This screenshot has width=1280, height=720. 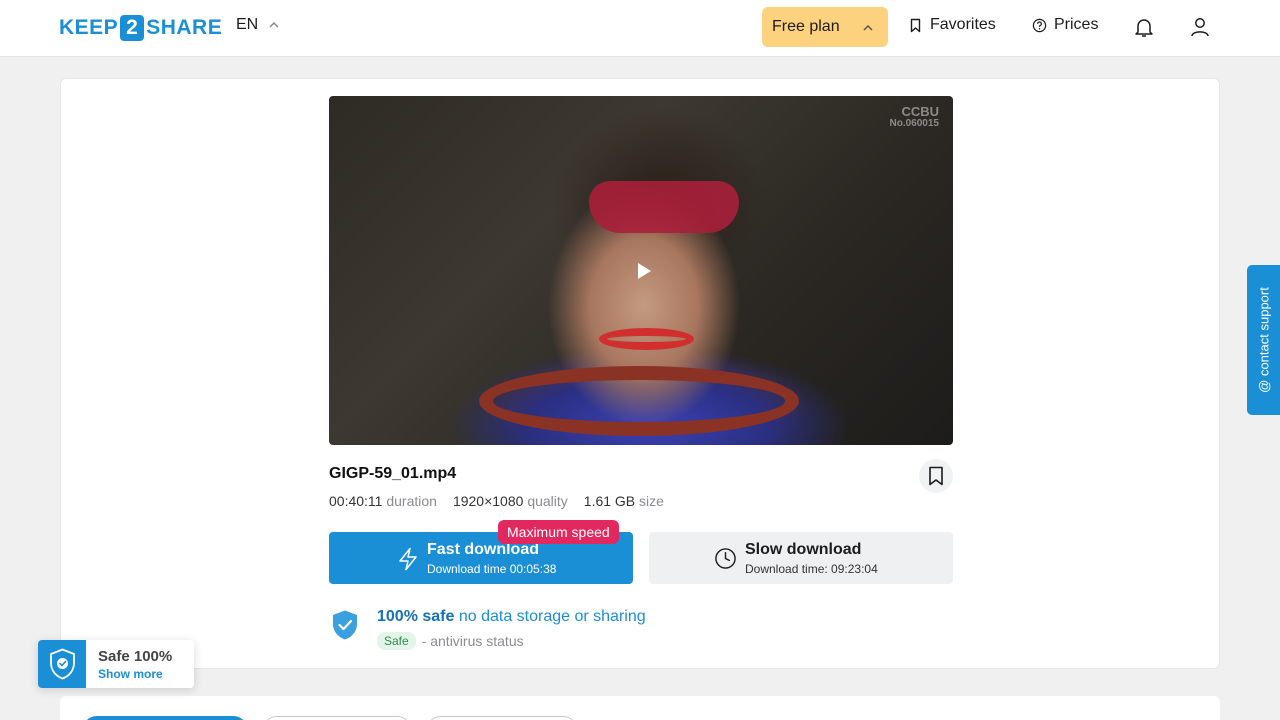 I want to click on prices-link: Prices, so click(x=1065, y=25).